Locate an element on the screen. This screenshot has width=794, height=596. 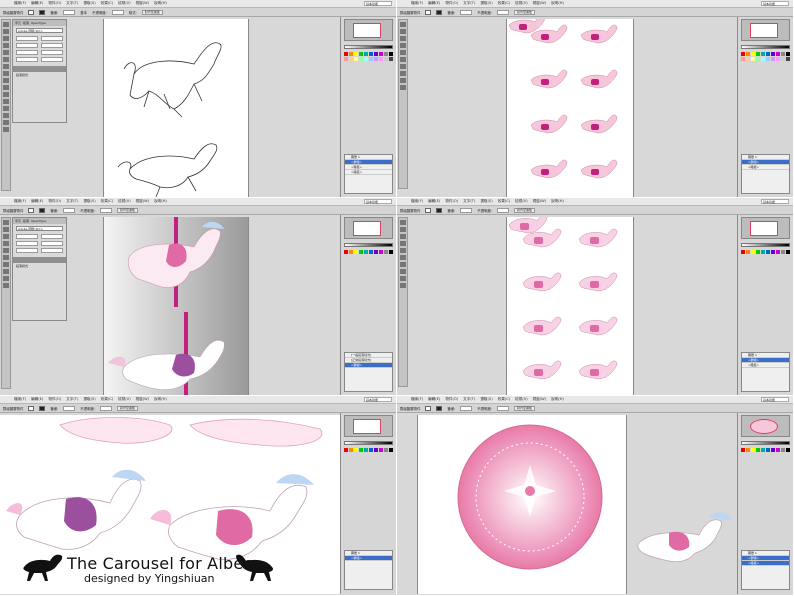
warp-tool-icon is located at coordinates (6, 101).